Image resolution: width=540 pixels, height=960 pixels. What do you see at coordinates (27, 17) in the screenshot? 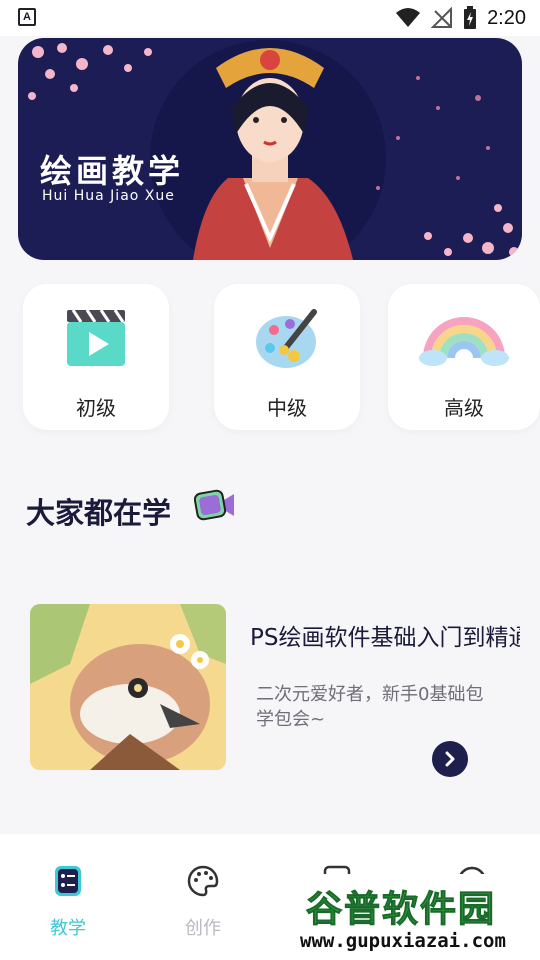
I see `notification-a-icon: A` at bounding box center [27, 17].